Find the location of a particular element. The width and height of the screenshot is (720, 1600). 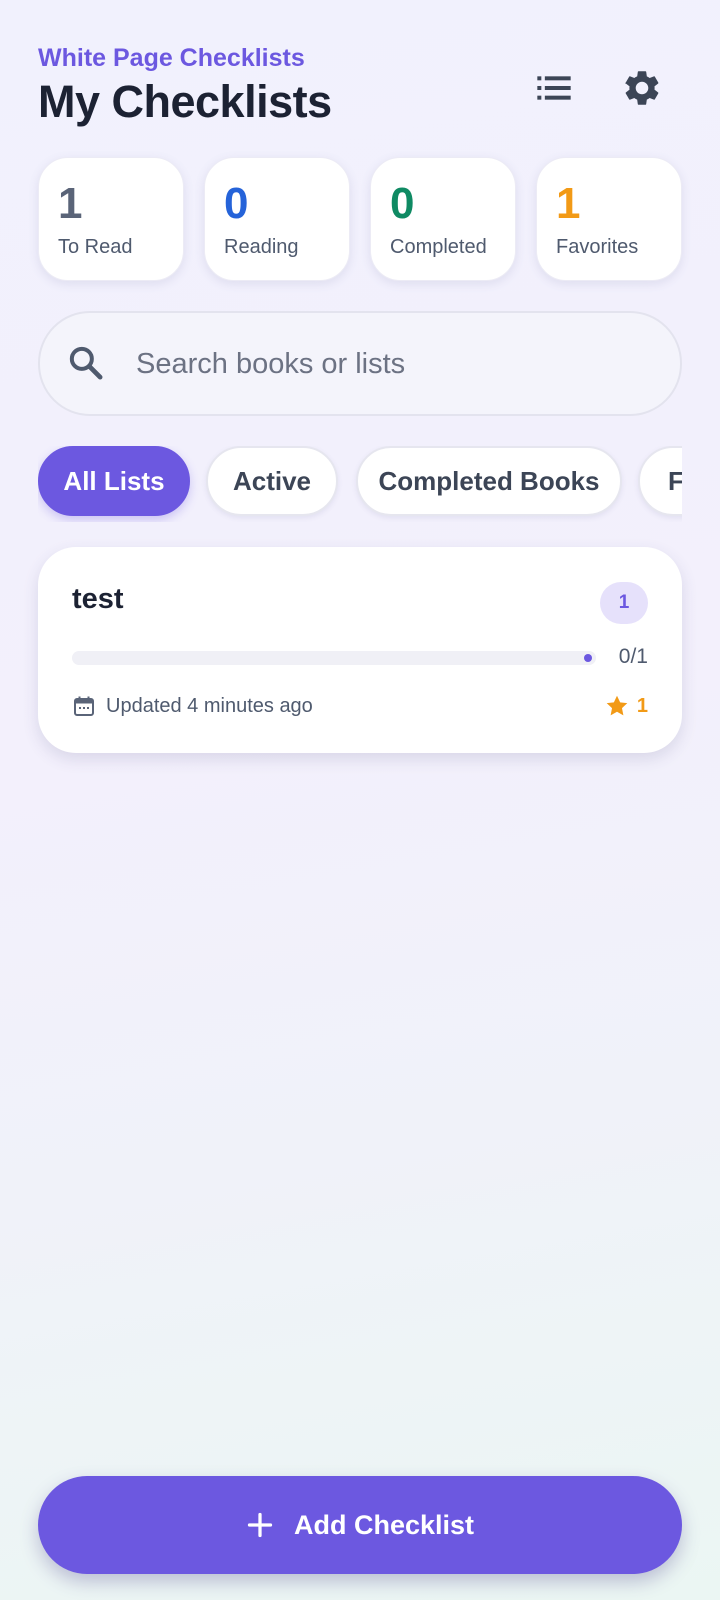

add-checklist-label: Add Checklist is located at coordinates (384, 1524).